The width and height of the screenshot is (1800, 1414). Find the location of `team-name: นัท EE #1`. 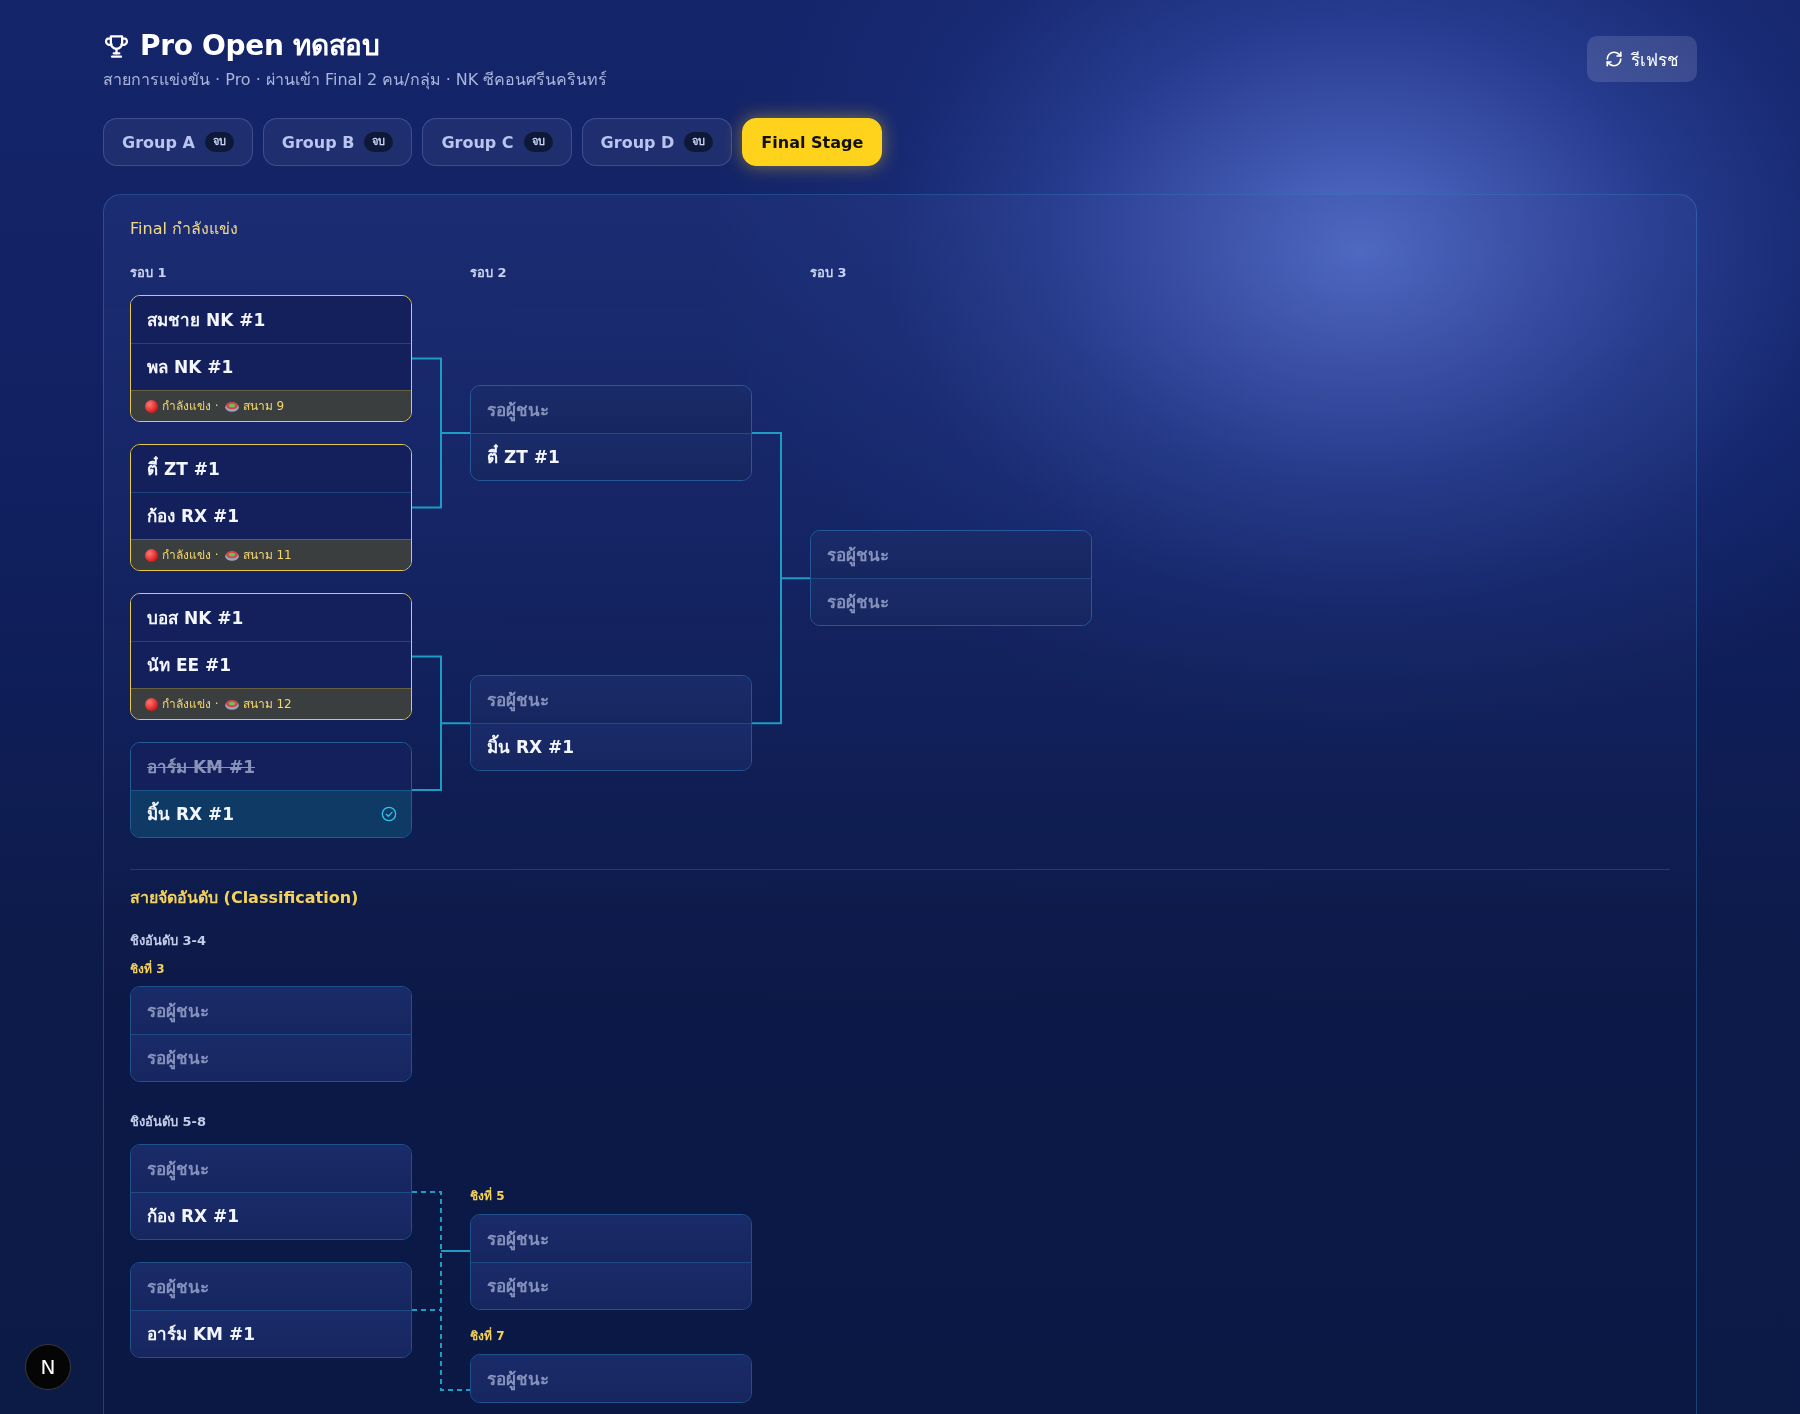

team-name: นัท EE #1 is located at coordinates (189, 665).